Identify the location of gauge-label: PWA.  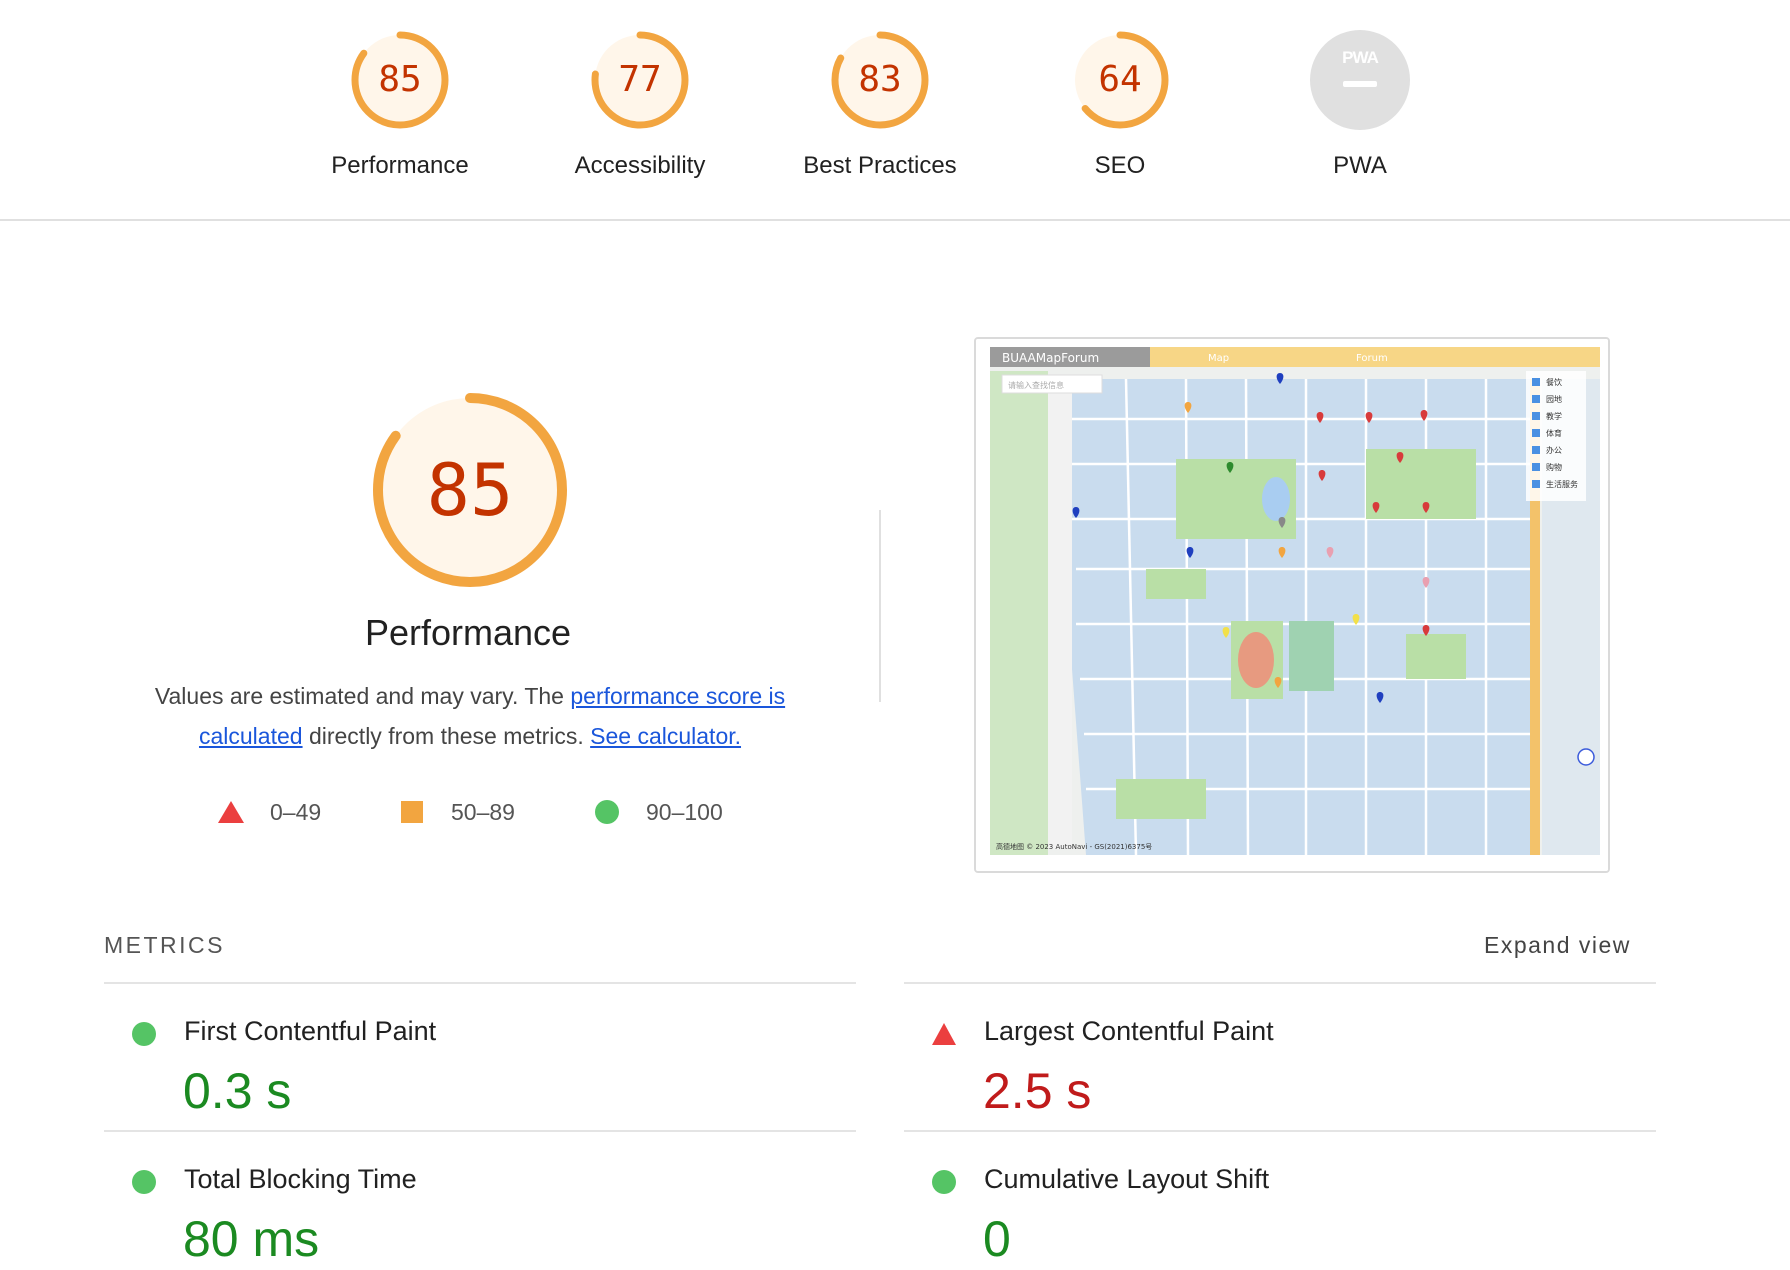
(1360, 165).